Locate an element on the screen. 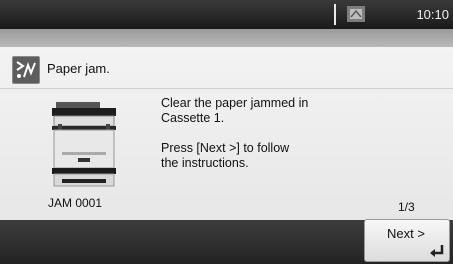 Image resolution: width=453 pixels, height=264 pixels. alert-title: Paper jam. is located at coordinates (78, 68).